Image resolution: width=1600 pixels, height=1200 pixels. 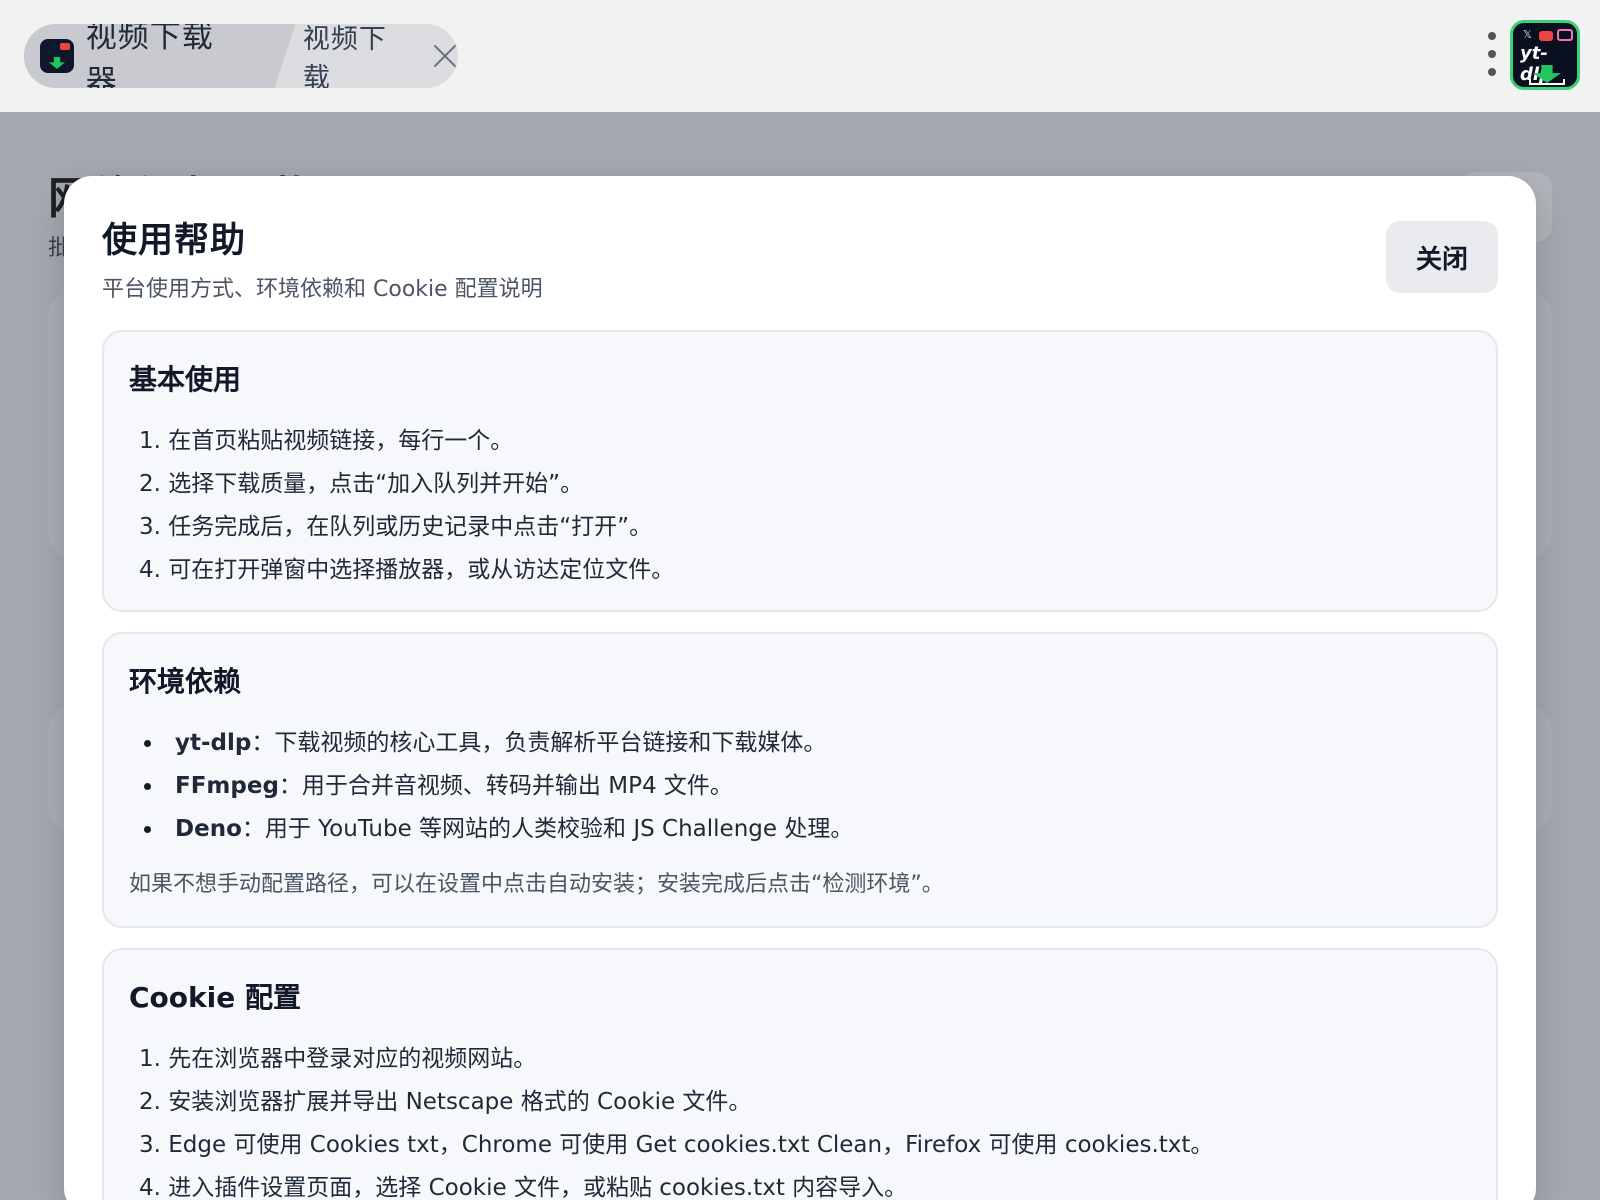 What do you see at coordinates (1492, 54) in the screenshot?
I see `more-vertical-icon` at bounding box center [1492, 54].